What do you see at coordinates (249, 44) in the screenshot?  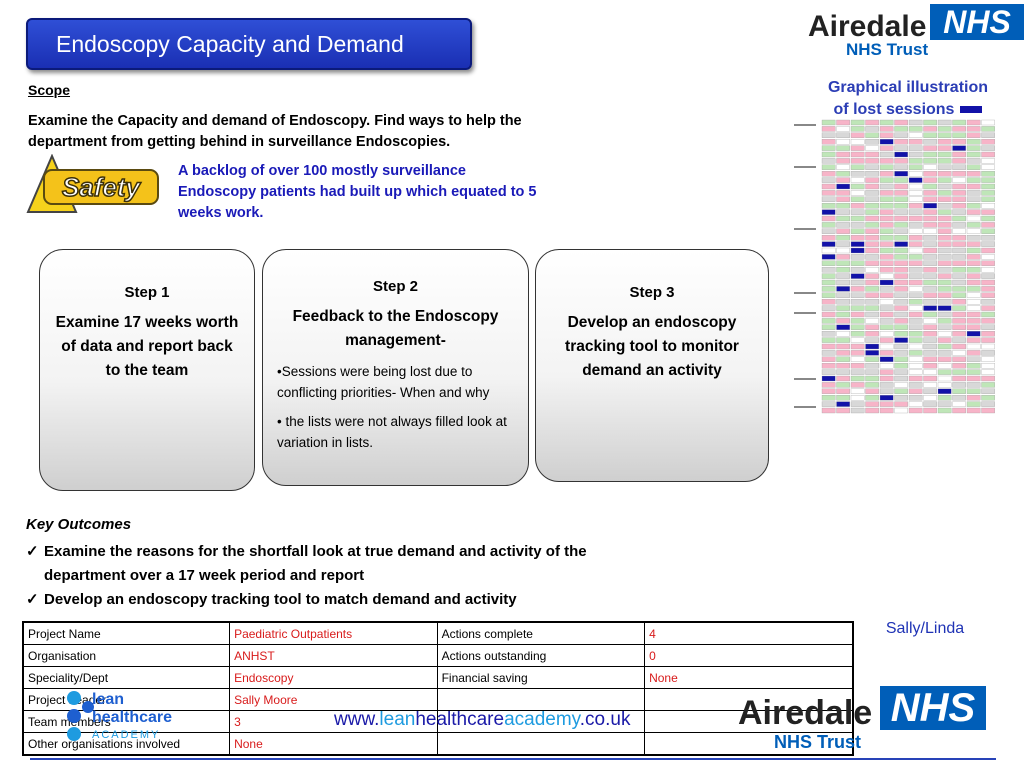 I see `slide-title: Endoscopy Capacity and Demand` at bounding box center [249, 44].